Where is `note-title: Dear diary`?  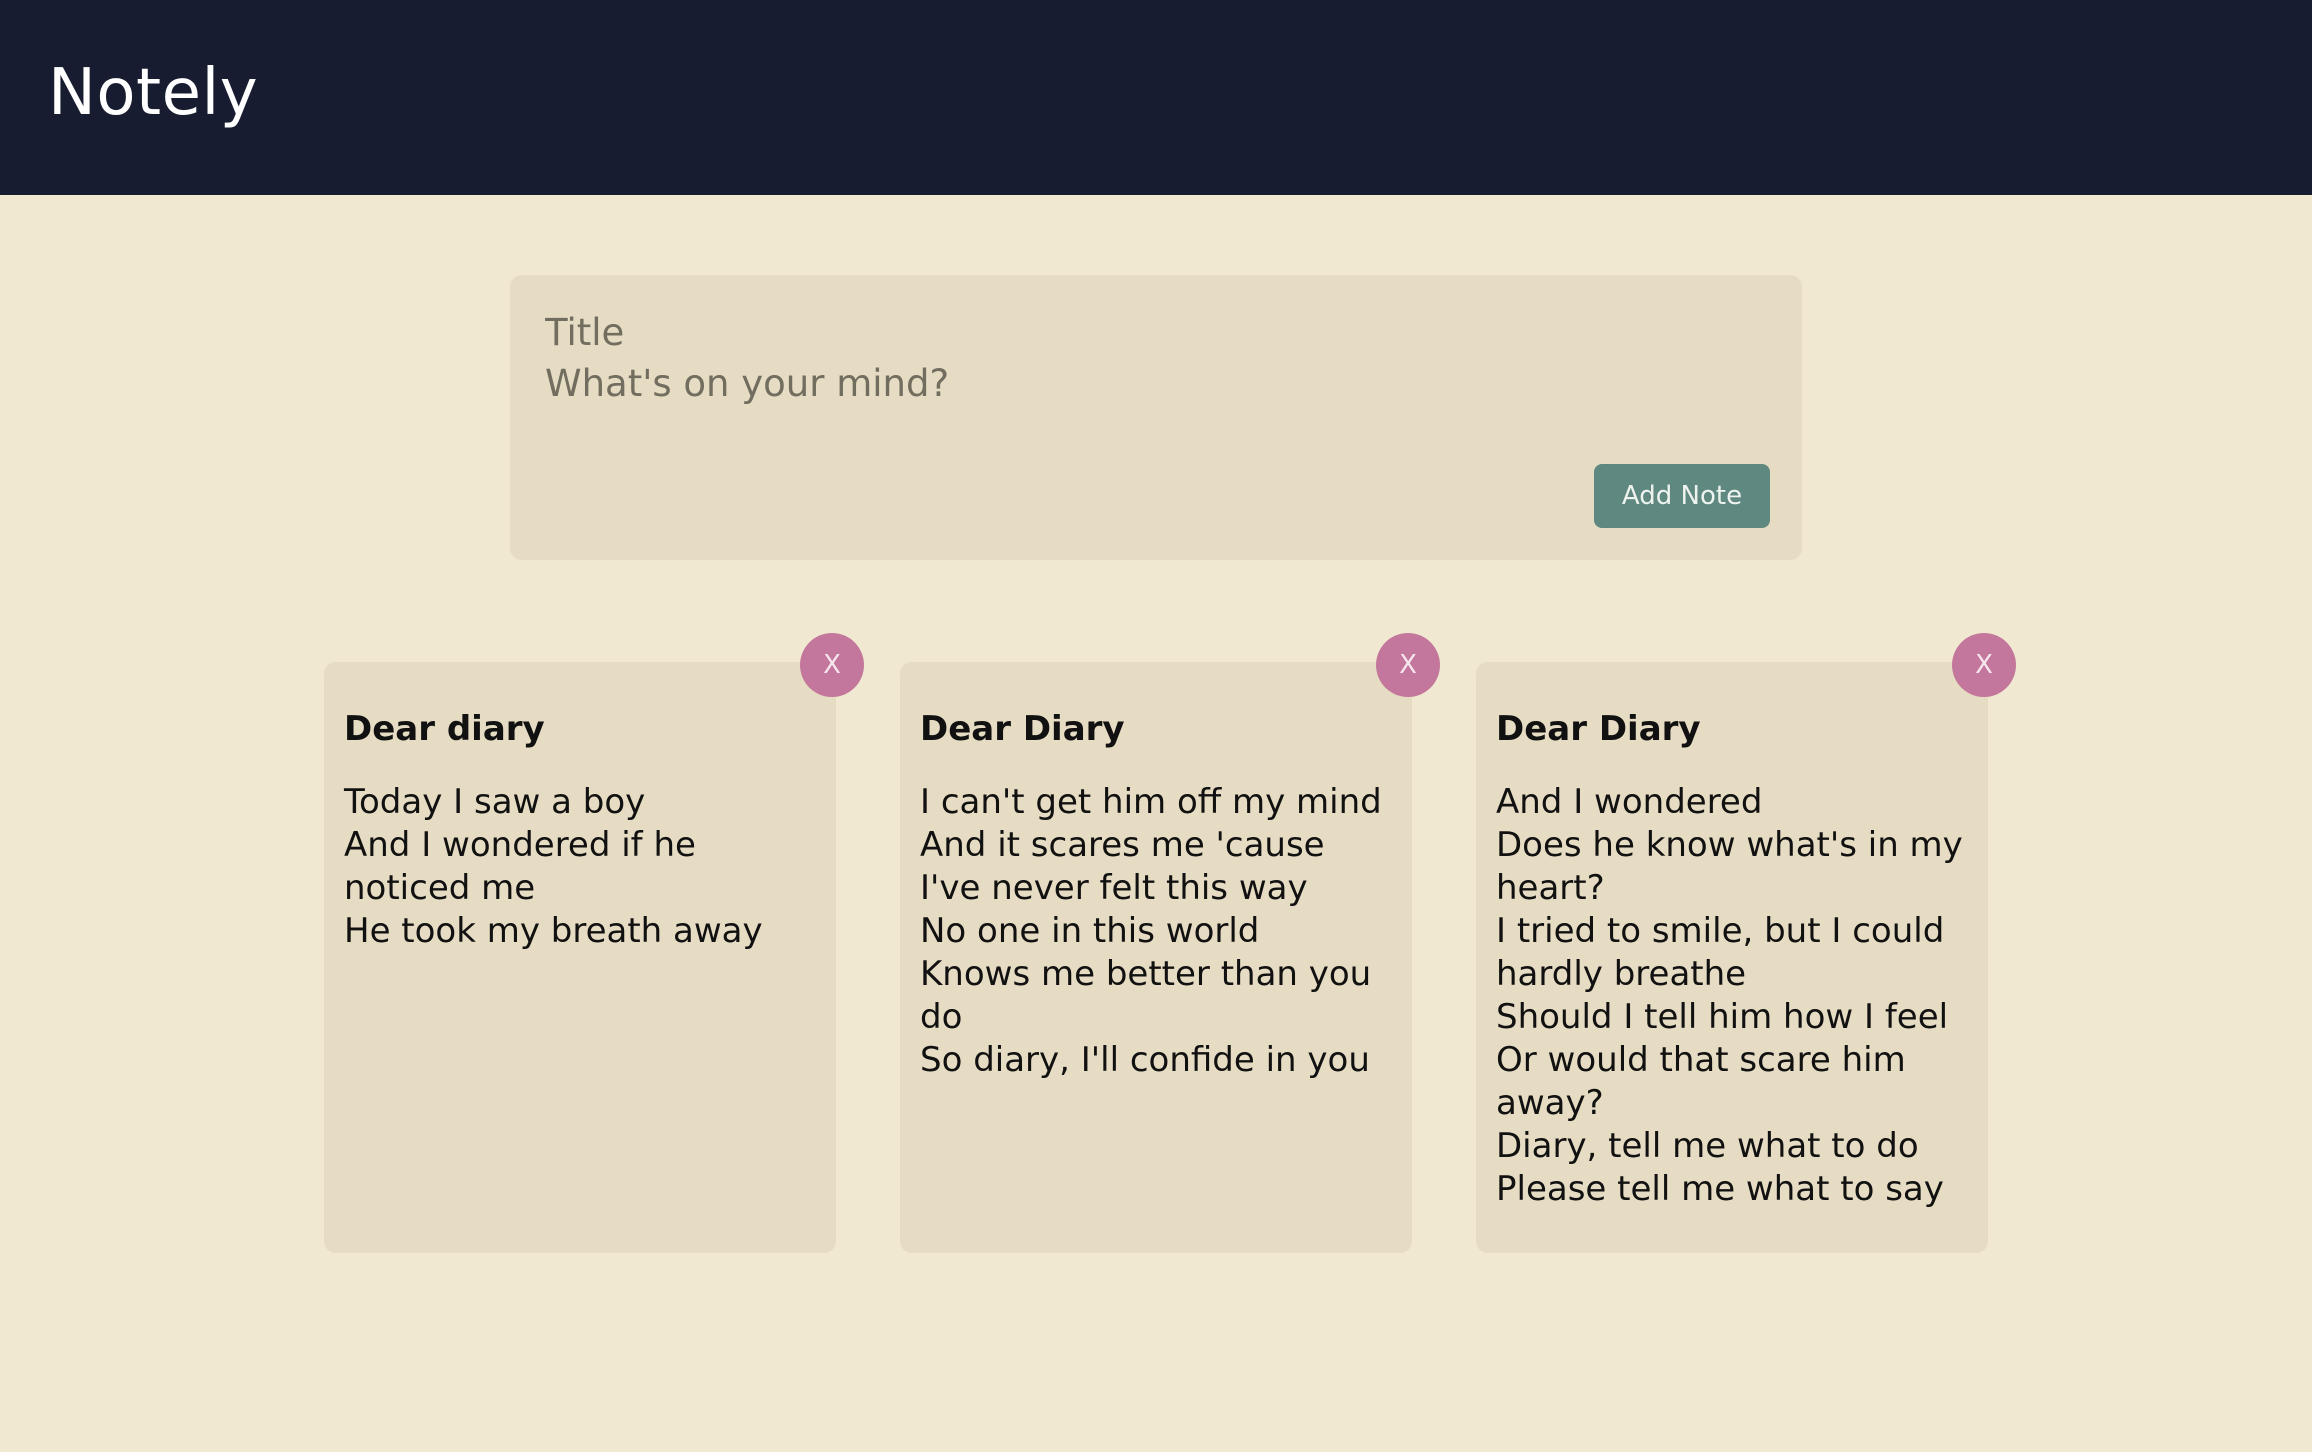 note-title: Dear diary is located at coordinates (444, 729).